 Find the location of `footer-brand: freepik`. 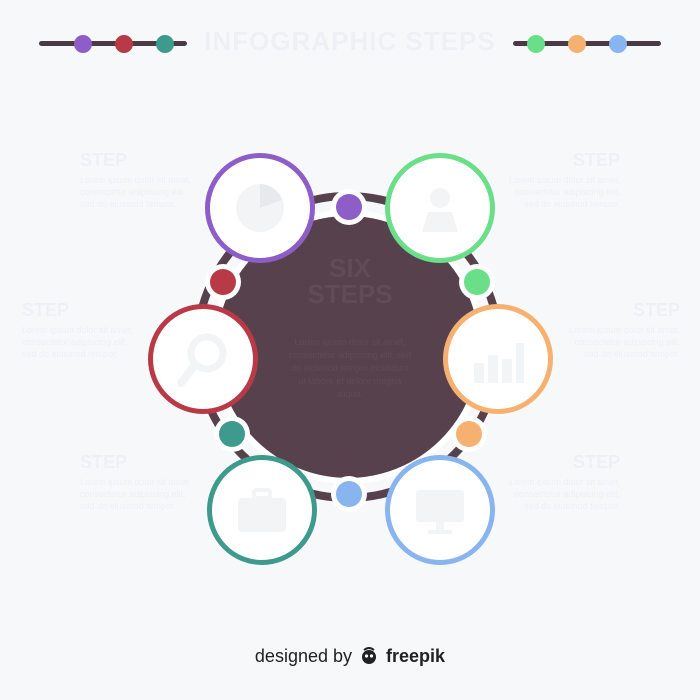

footer-brand: freepik is located at coordinates (416, 656).